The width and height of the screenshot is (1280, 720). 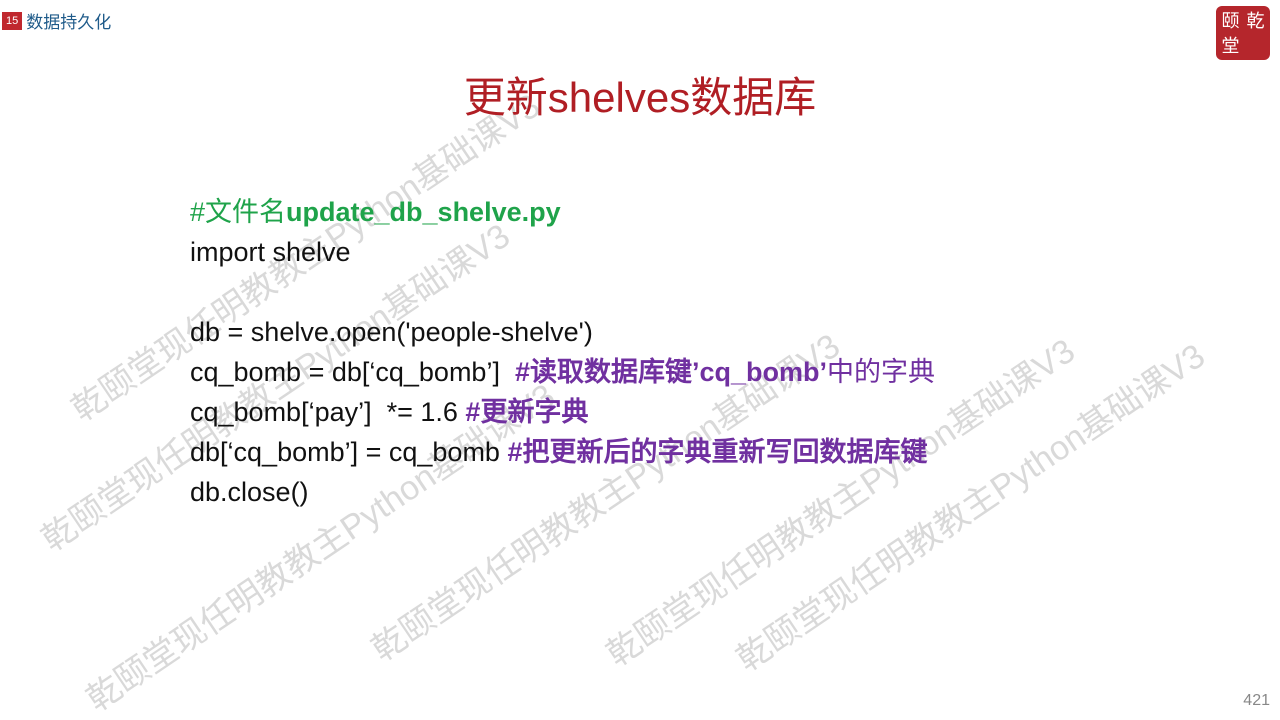 What do you see at coordinates (198, 212) in the screenshot?
I see `comment-hash: #` at bounding box center [198, 212].